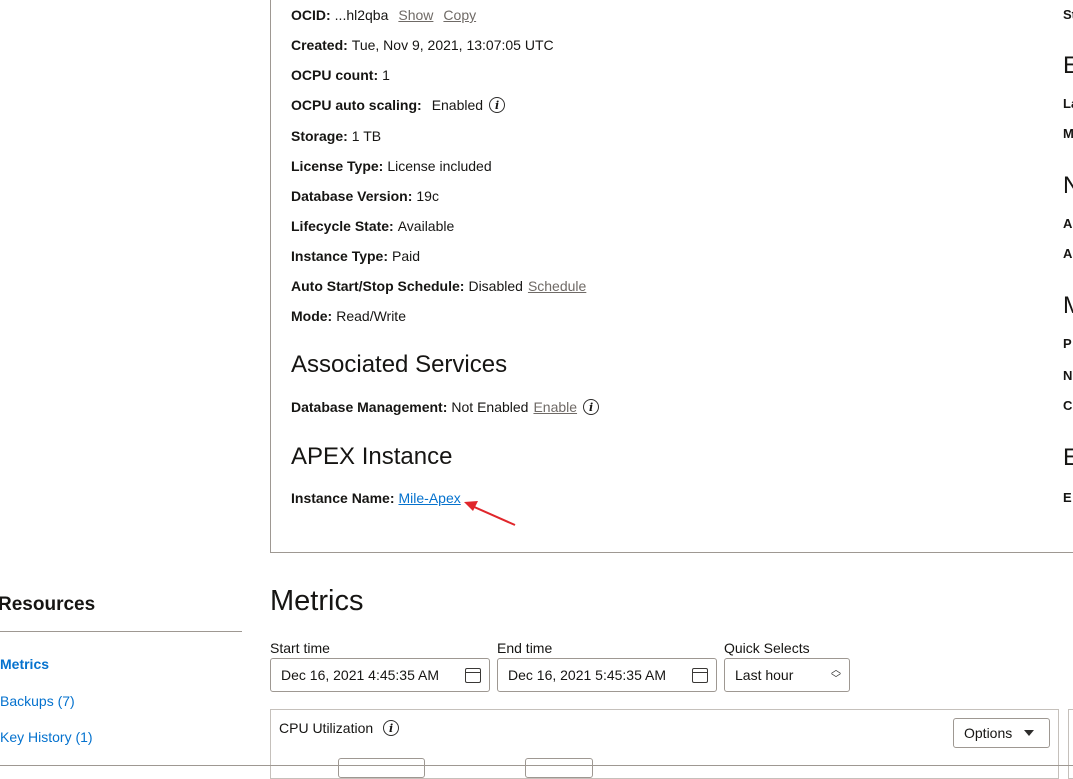 The width and height of the screenshot is (1073, 779). I want to click on apex-instance-name-label: Instance Name:, so click(343, 498).